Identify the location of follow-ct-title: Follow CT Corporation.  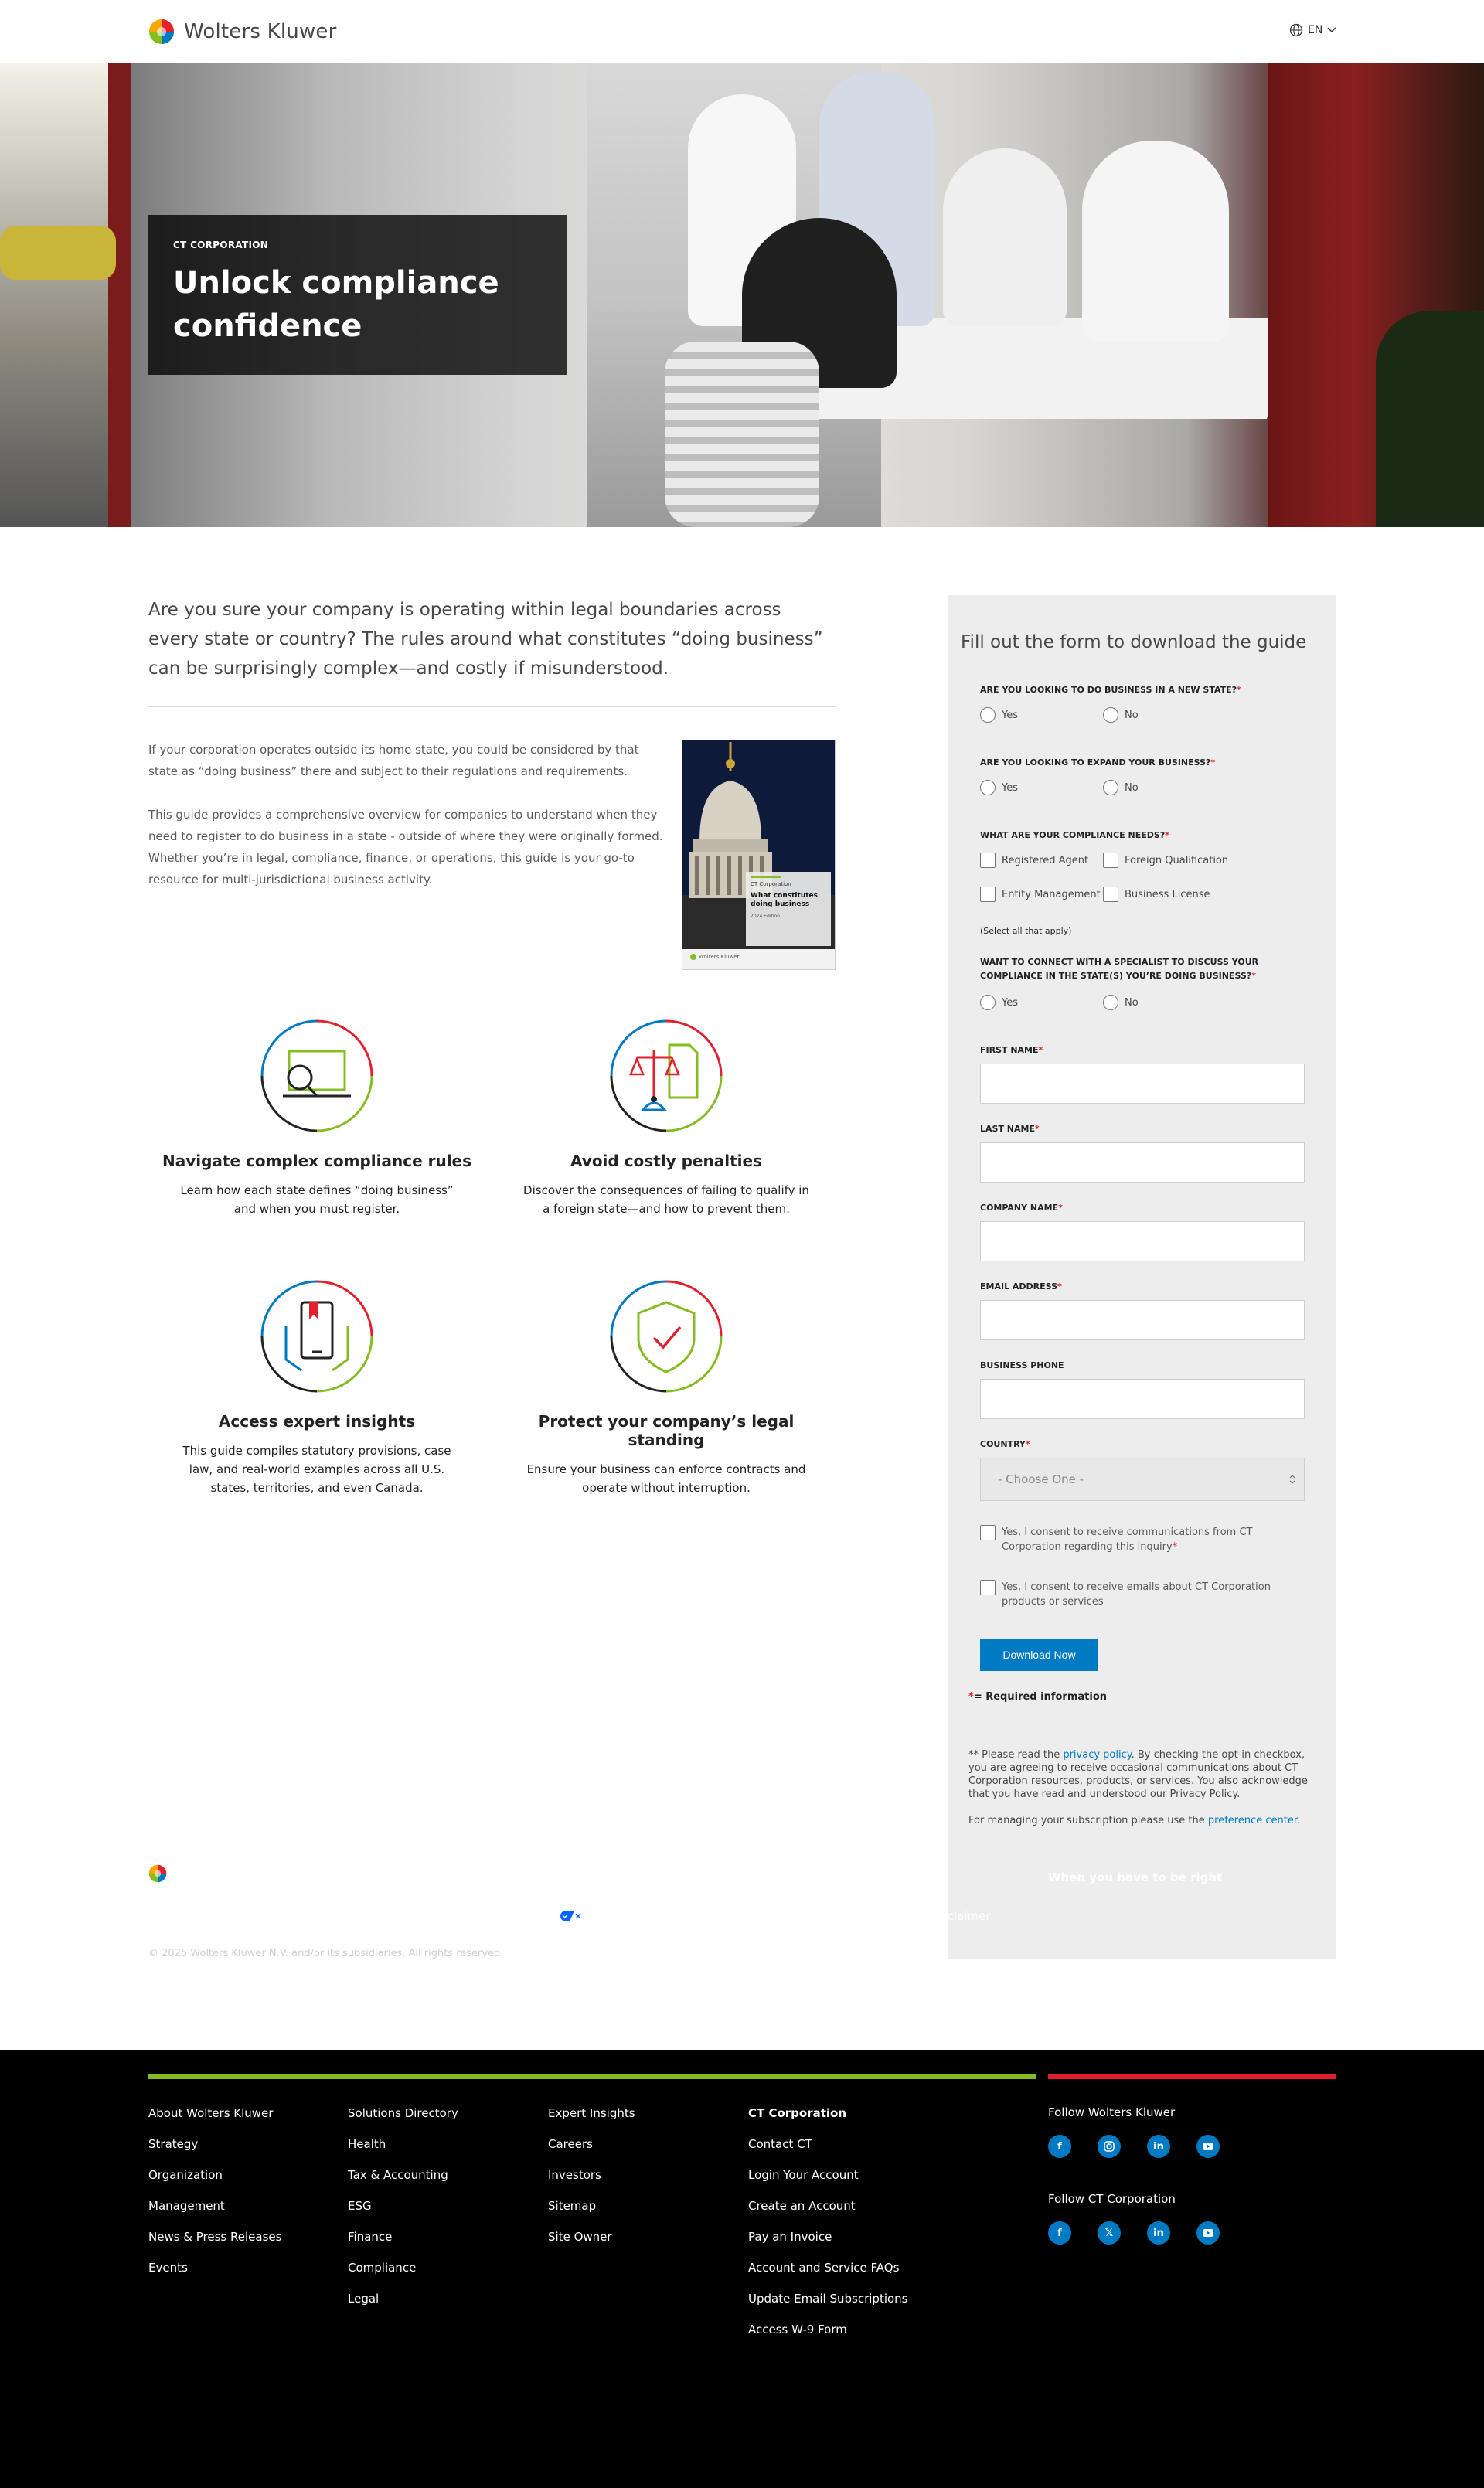
(1112, 2199).